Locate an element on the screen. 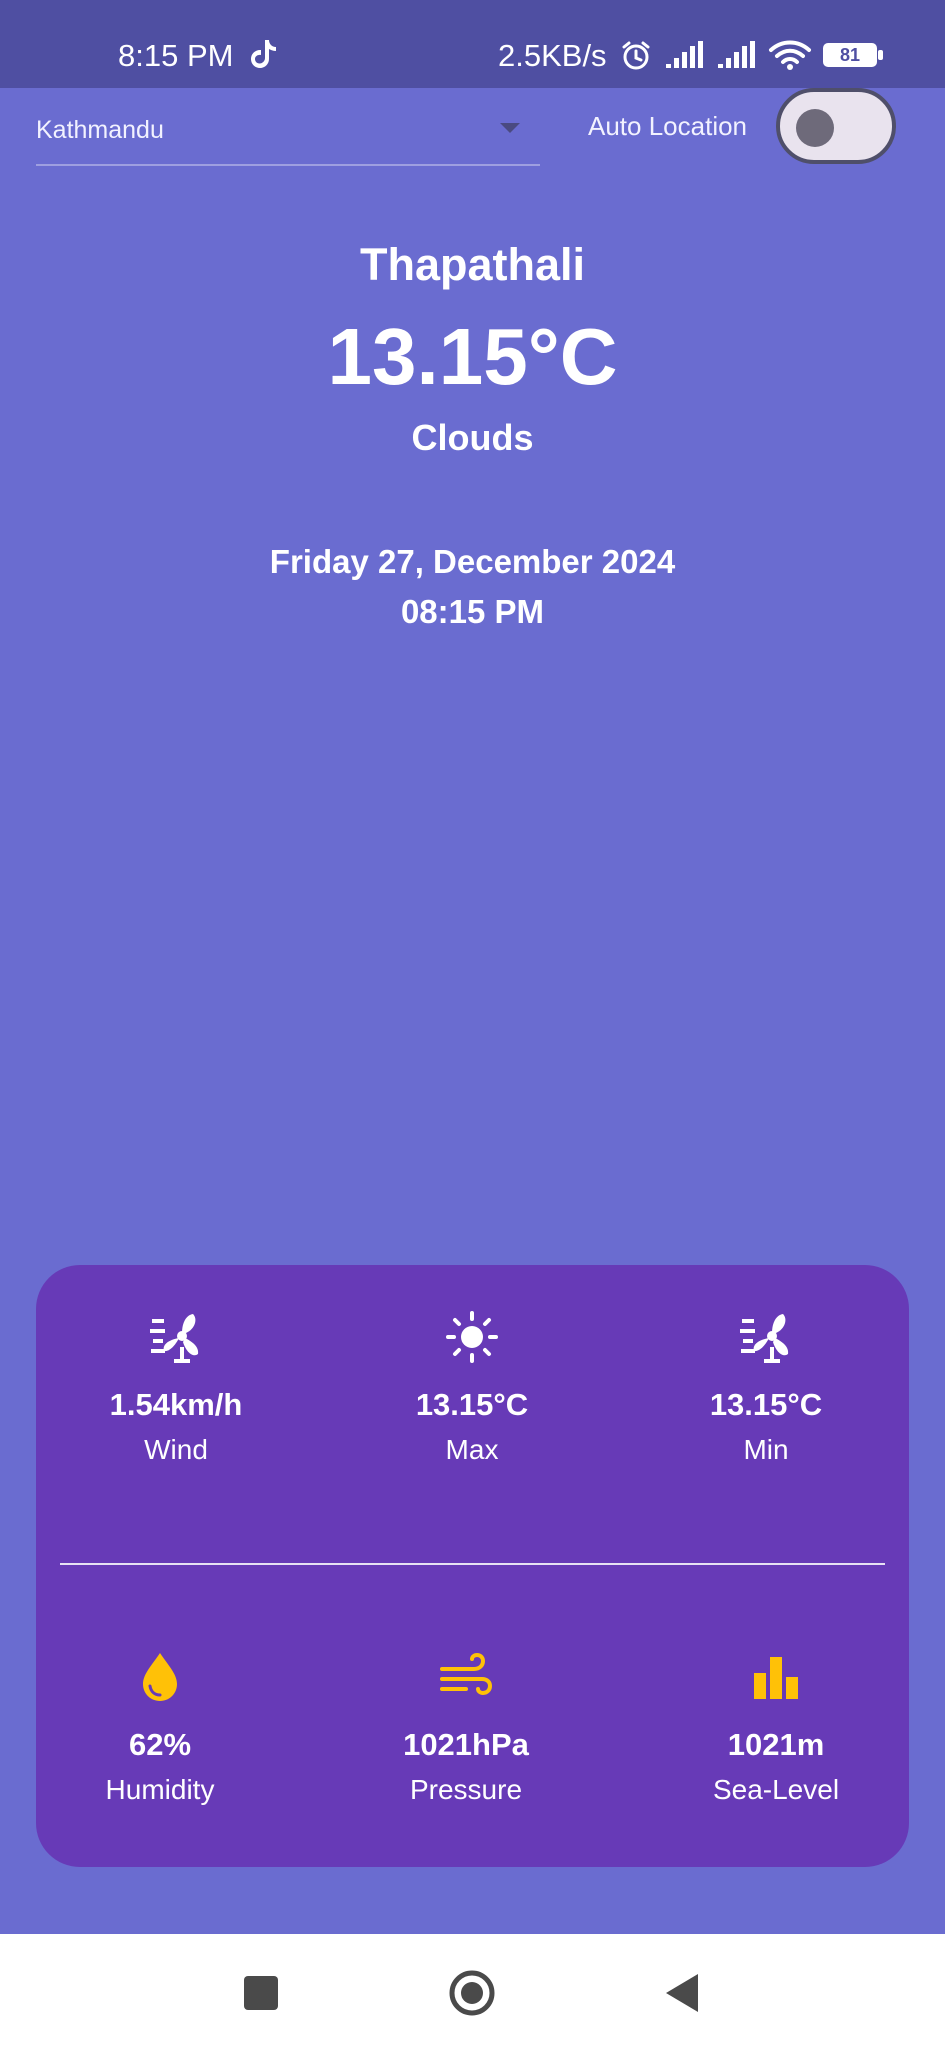  home-icon is located at coordinates (472, 1993).